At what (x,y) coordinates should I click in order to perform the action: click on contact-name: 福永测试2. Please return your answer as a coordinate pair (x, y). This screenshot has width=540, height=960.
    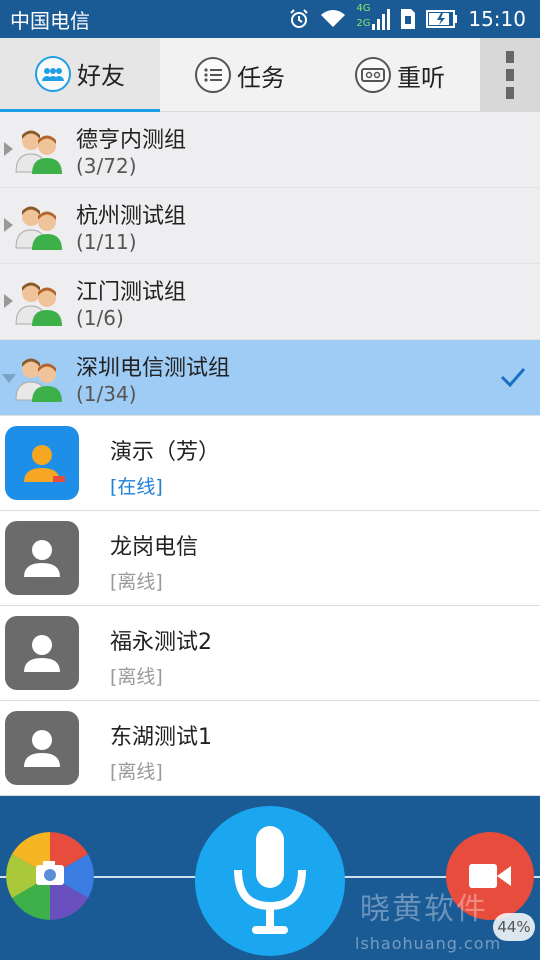
    Looking at the image, I should click on (161, 642).